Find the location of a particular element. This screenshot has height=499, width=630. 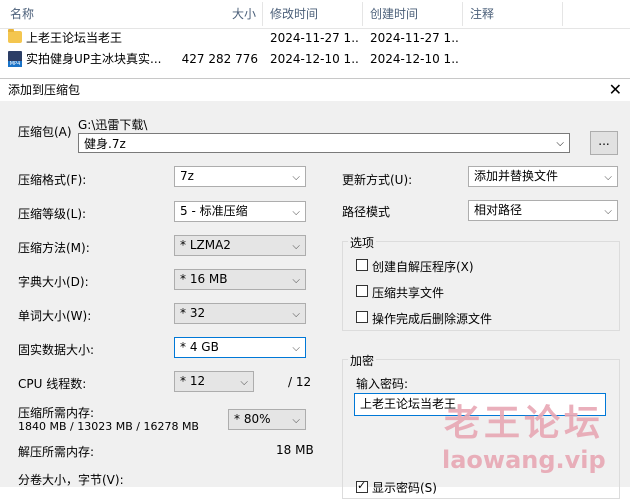

column-comment: 注释 is located at coordinates (482, 14).